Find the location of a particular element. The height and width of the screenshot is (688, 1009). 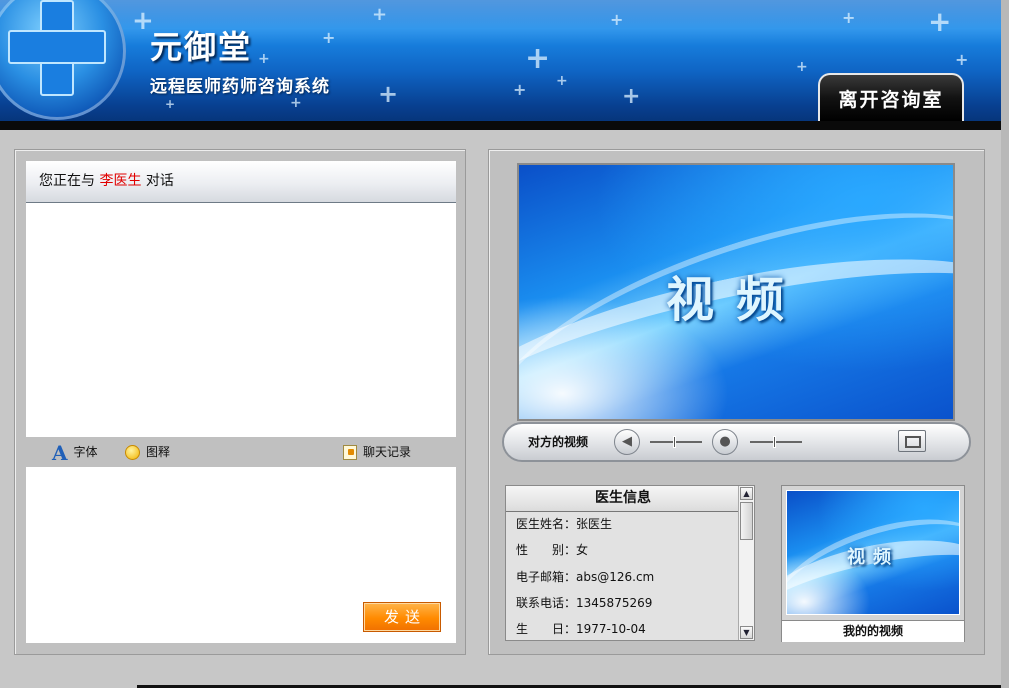

send-button: 发送 is located at coordinates (402, 617).